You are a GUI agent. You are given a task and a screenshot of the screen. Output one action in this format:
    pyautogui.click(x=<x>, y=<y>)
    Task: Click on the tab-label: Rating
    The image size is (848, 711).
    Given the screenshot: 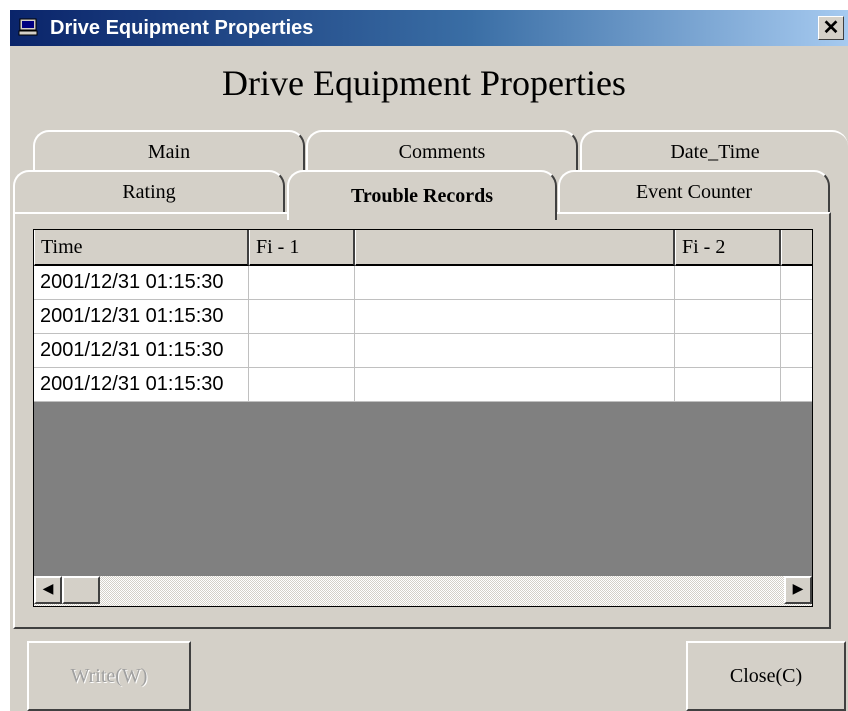 What is the action you would take?
    pyautogui.click(x=149, y=192)
    